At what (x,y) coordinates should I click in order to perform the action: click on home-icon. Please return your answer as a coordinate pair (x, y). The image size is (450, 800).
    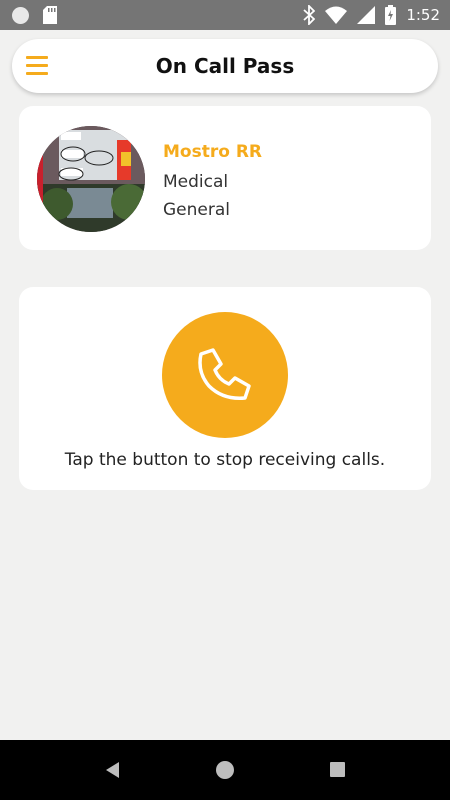
    Looking at the image, I should click on (225, 770).